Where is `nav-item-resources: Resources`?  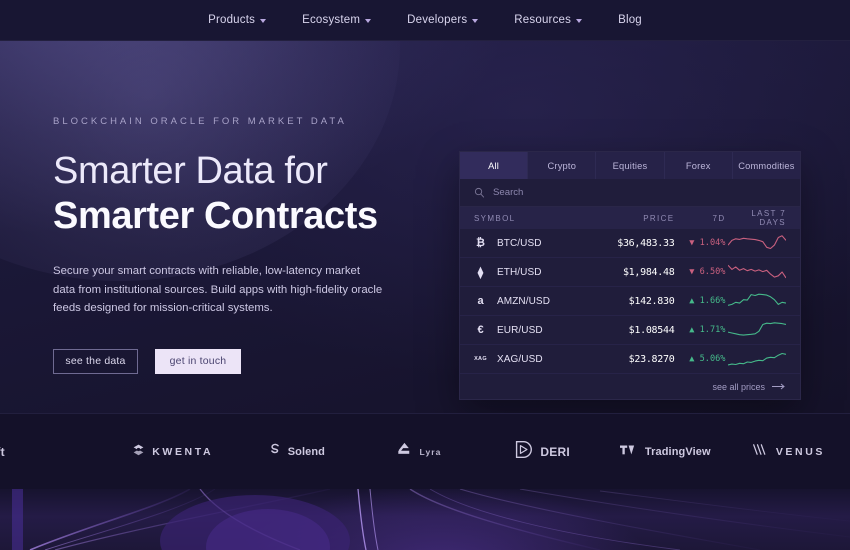
nav-item-resources: Resources is located at coordinates (548, 20).